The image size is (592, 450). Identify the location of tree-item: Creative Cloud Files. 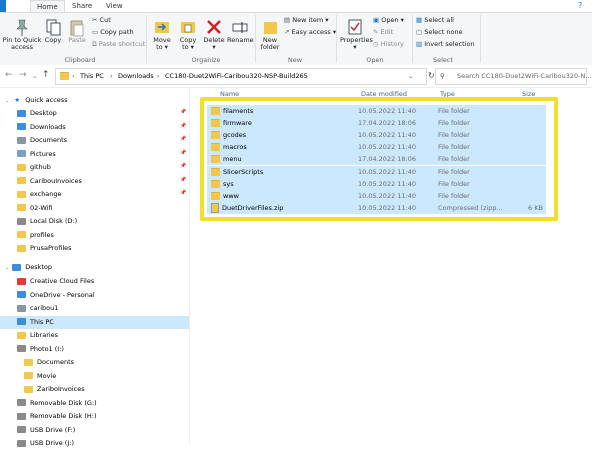
(55, 281).